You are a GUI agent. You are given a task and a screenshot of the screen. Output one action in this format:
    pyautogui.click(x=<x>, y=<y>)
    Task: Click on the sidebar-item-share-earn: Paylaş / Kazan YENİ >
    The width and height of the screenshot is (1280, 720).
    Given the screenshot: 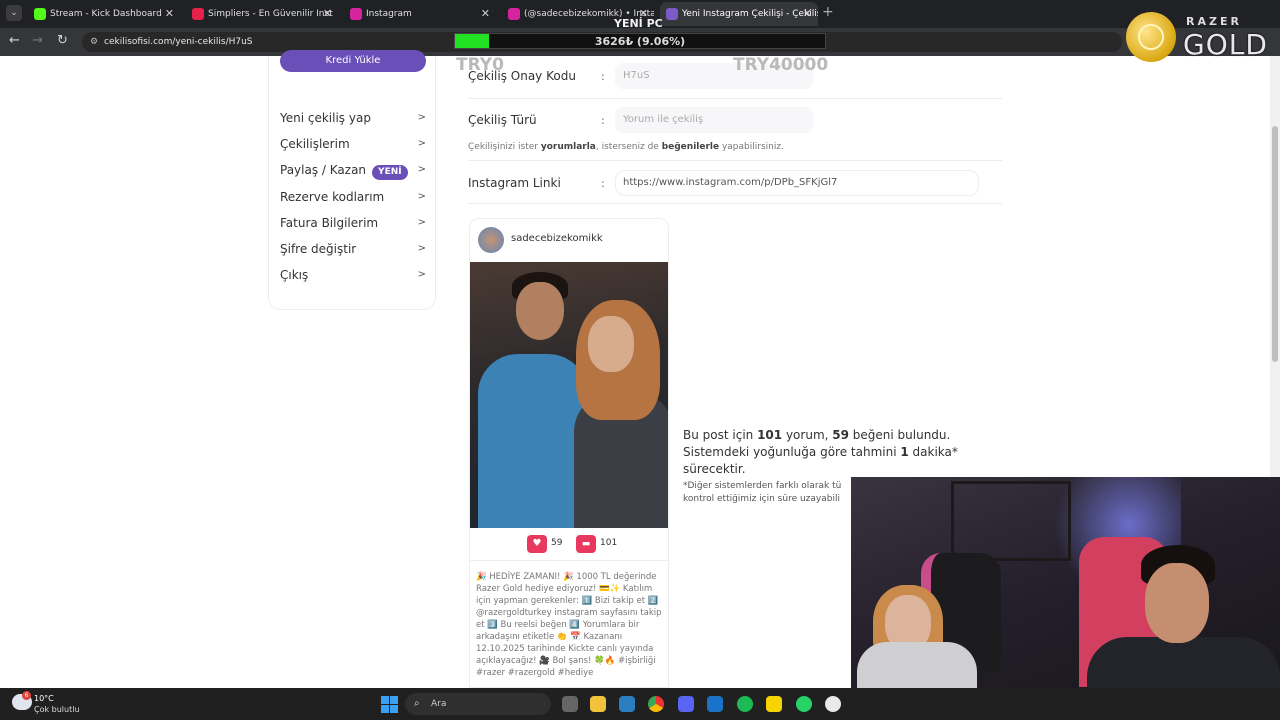 What is the action you would take?
    pyautogui.click(x=353, y=170)
    